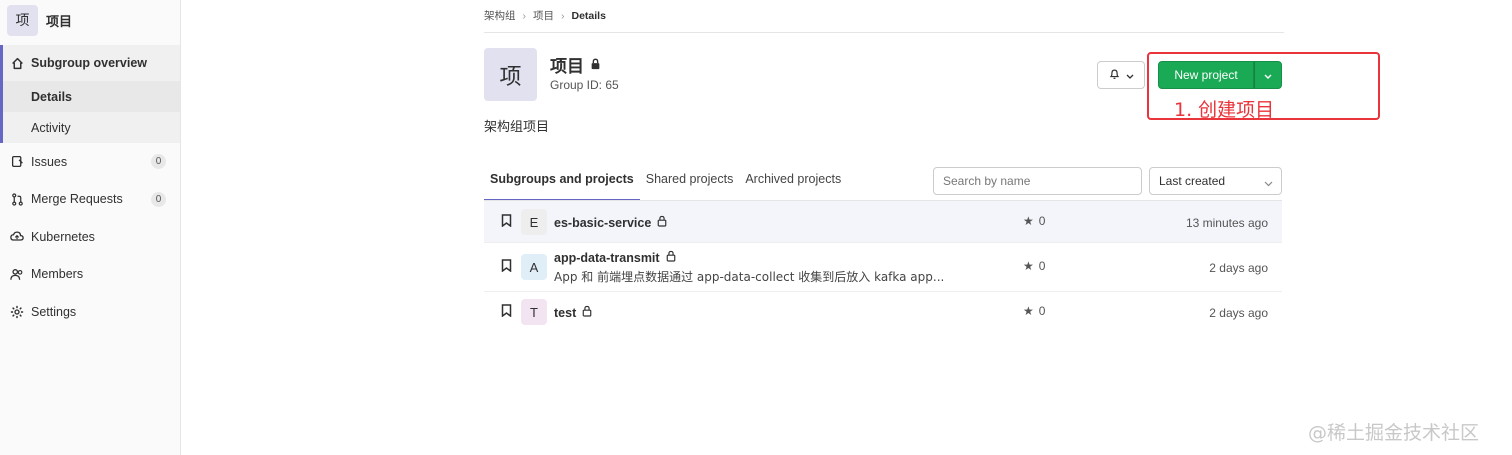  I want to click on gear-icon, so click(17, 312).